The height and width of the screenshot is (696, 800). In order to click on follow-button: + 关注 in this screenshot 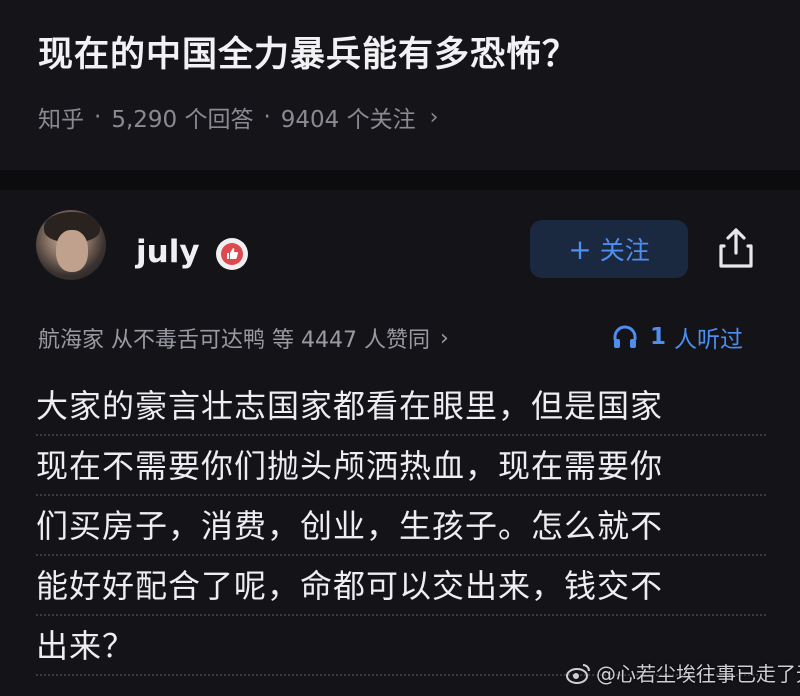, I will do `click(609, 249)`.